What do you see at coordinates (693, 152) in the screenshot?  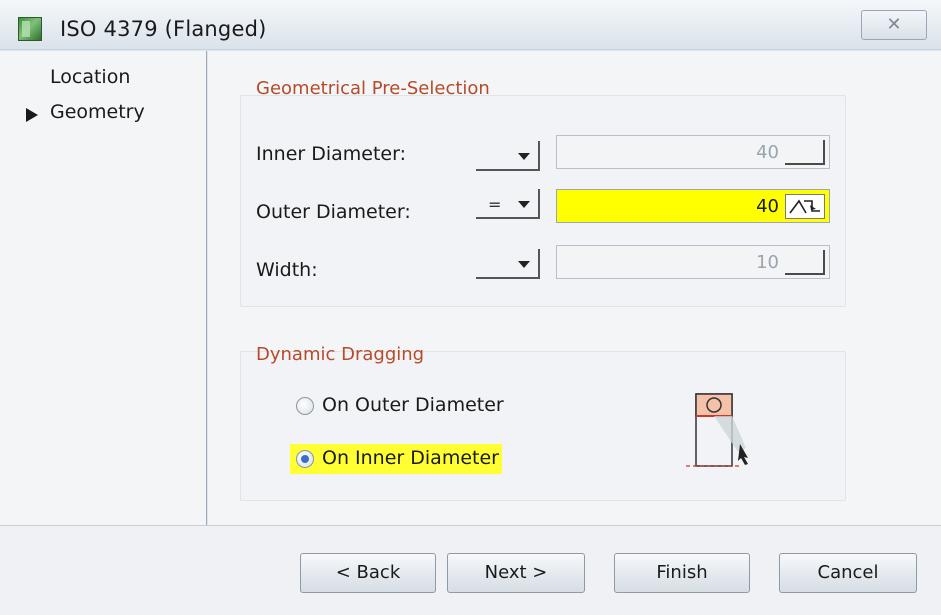 I see `inner-diameter-field: 40` at bounding box center [693, 152].